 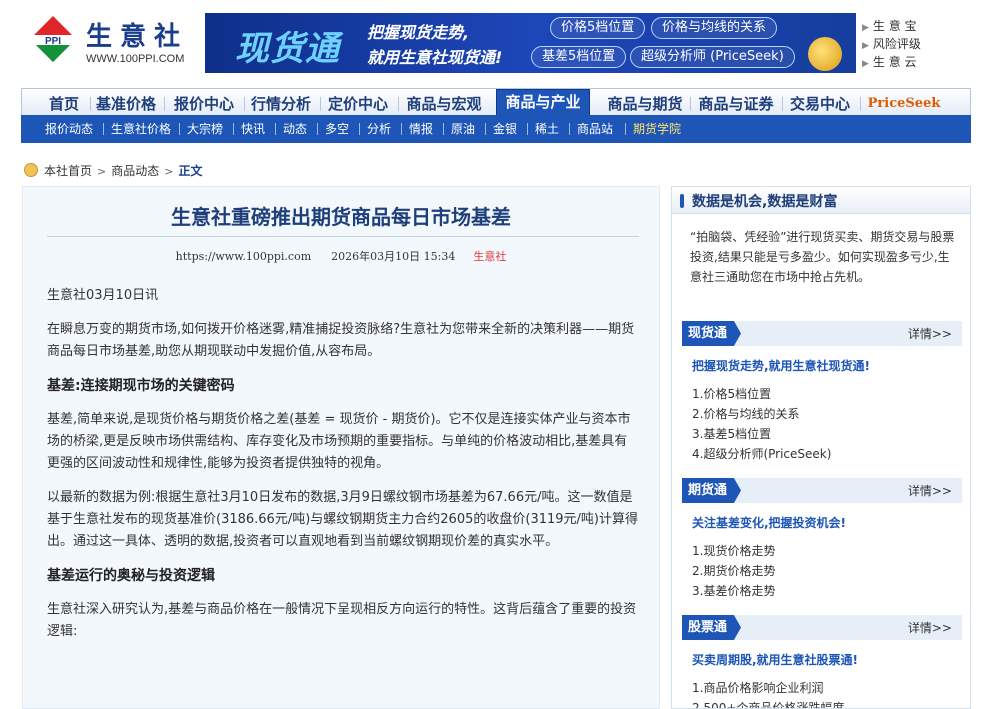 I want to click on nav-priceseek: PriceSeek, so click(x=904, y=104).